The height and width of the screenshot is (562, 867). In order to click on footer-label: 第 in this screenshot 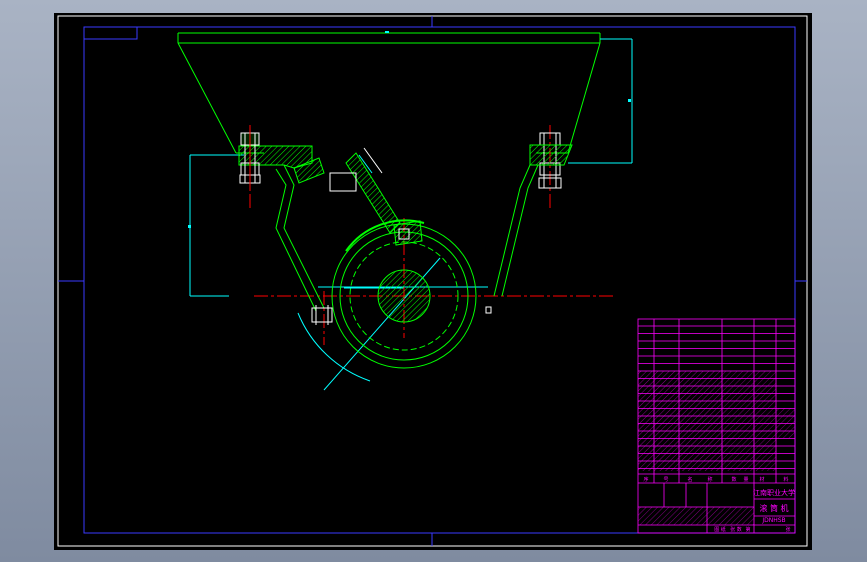, I will do `click(747, 529)`.